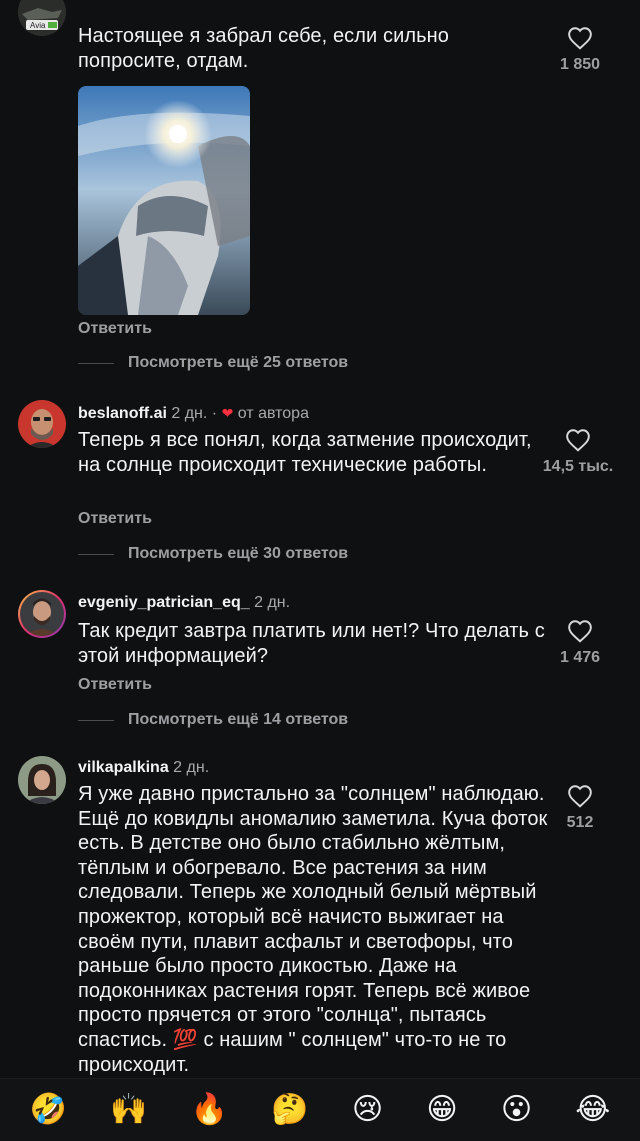 Image resolution: width=640 pixels, height=1141 pixels. I want to click on comment-meta: vilkapalkina 2 дн., so click(143, 768).